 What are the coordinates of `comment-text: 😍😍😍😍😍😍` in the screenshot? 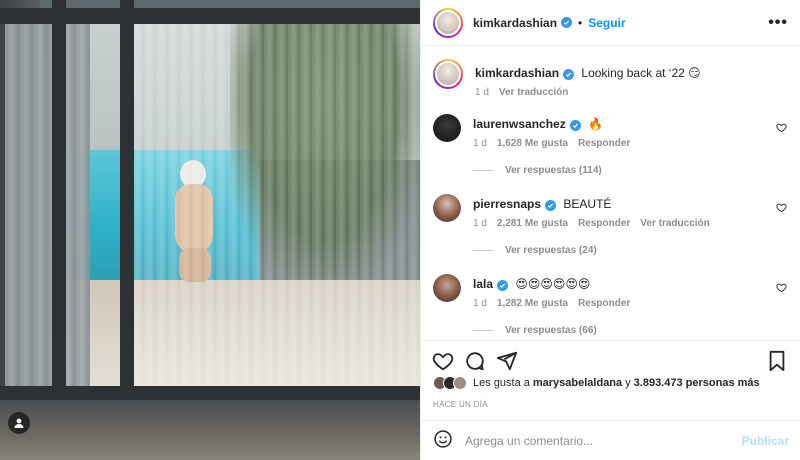 It's located at (553, 284).